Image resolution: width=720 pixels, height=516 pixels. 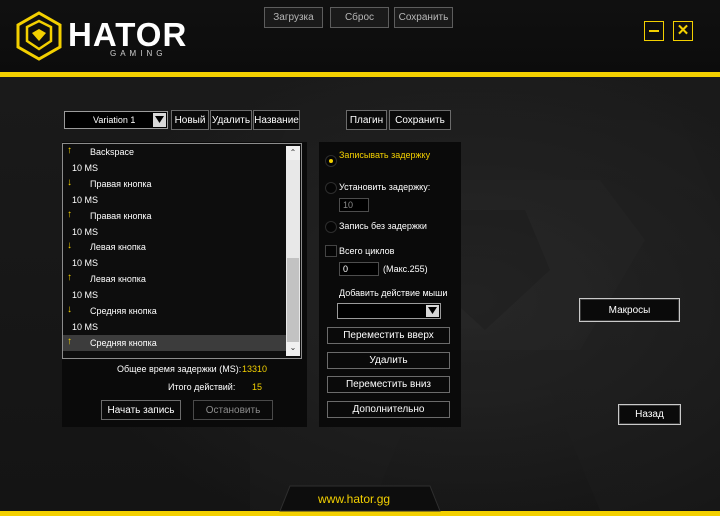 What do you see at coordinates (367, 251) in the screenshot?
I see `cycles-label: Всего циклов` at bounding box center [367, 251].